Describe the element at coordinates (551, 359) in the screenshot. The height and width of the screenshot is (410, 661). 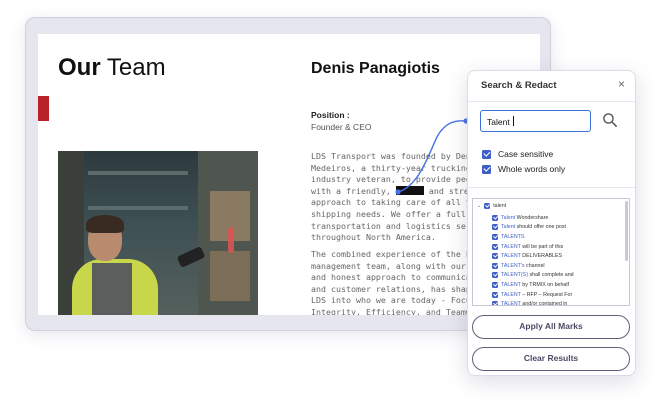
I see `clear-results-button: Clear Results` at that location.